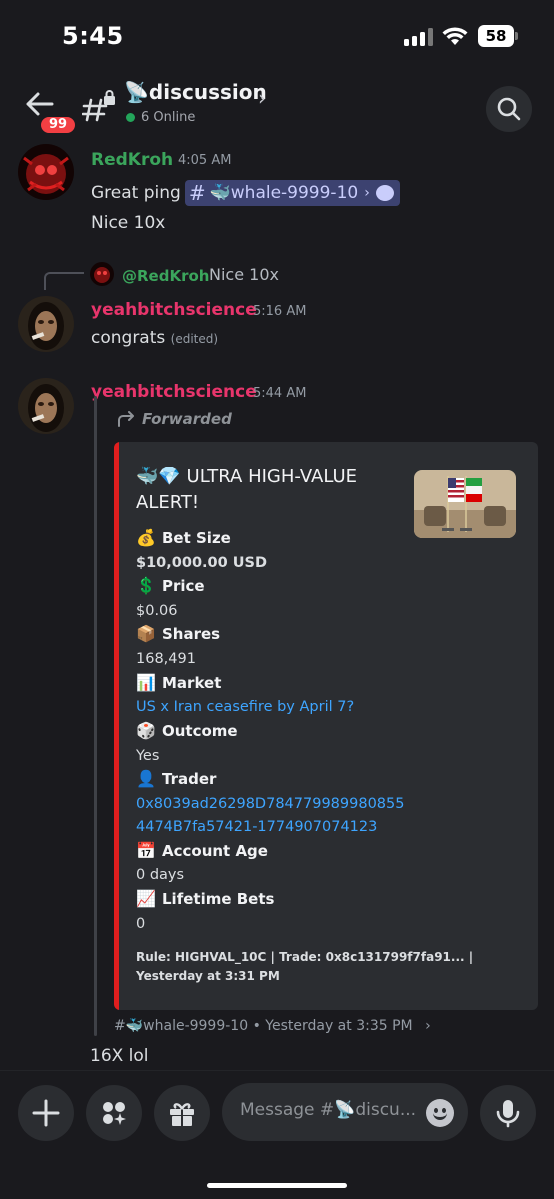  Describe the element at coordinates (141, 924) in the screenshot. I see `field-value: 0` at that location.